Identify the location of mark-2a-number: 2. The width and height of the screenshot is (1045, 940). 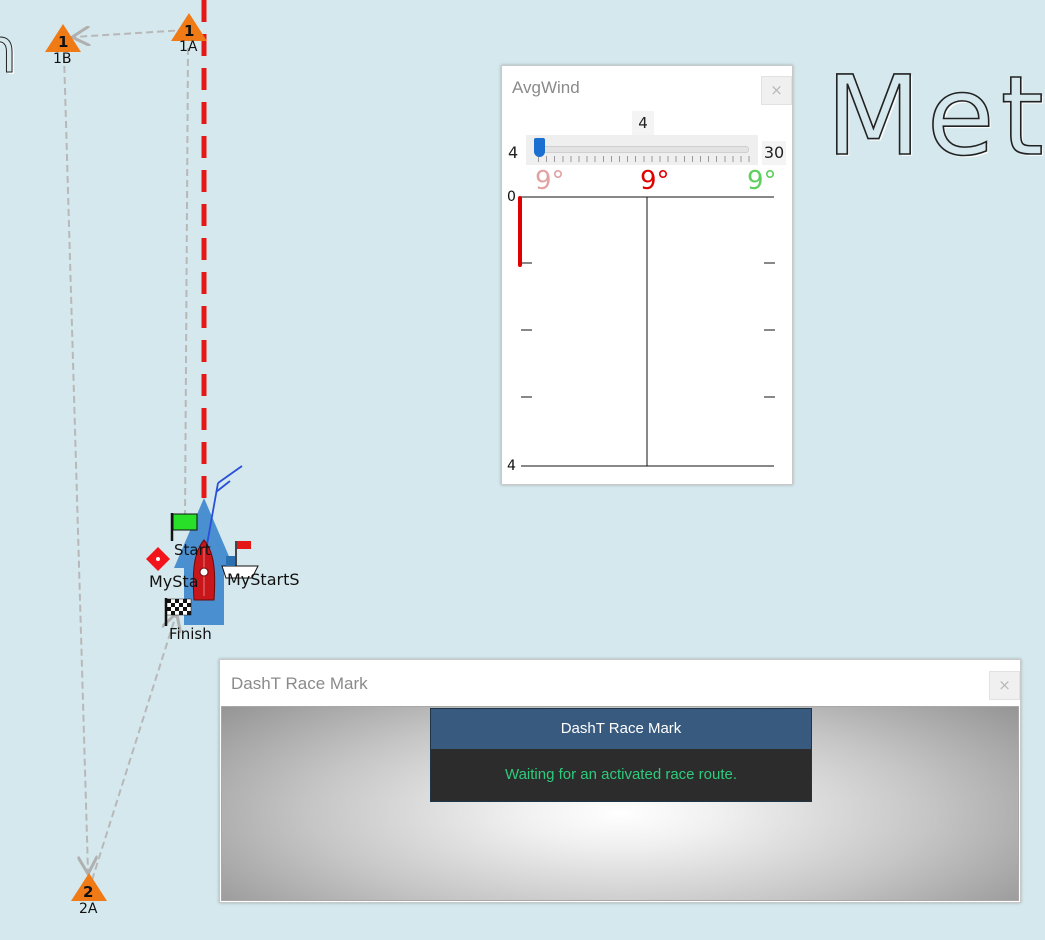
(88, 892).